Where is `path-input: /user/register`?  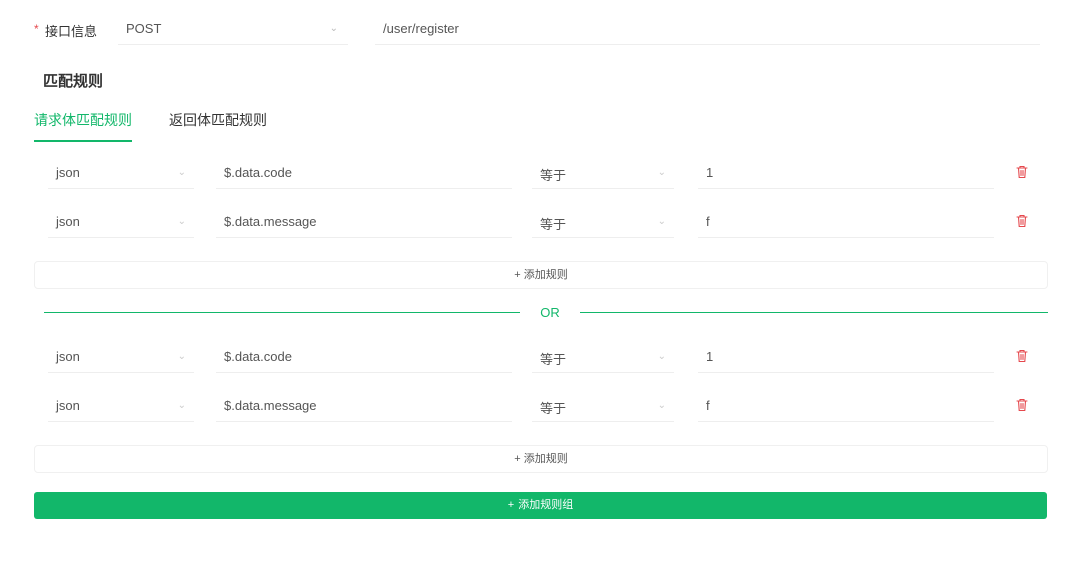 path-input: /user/register is located at coordinates (707, 29).